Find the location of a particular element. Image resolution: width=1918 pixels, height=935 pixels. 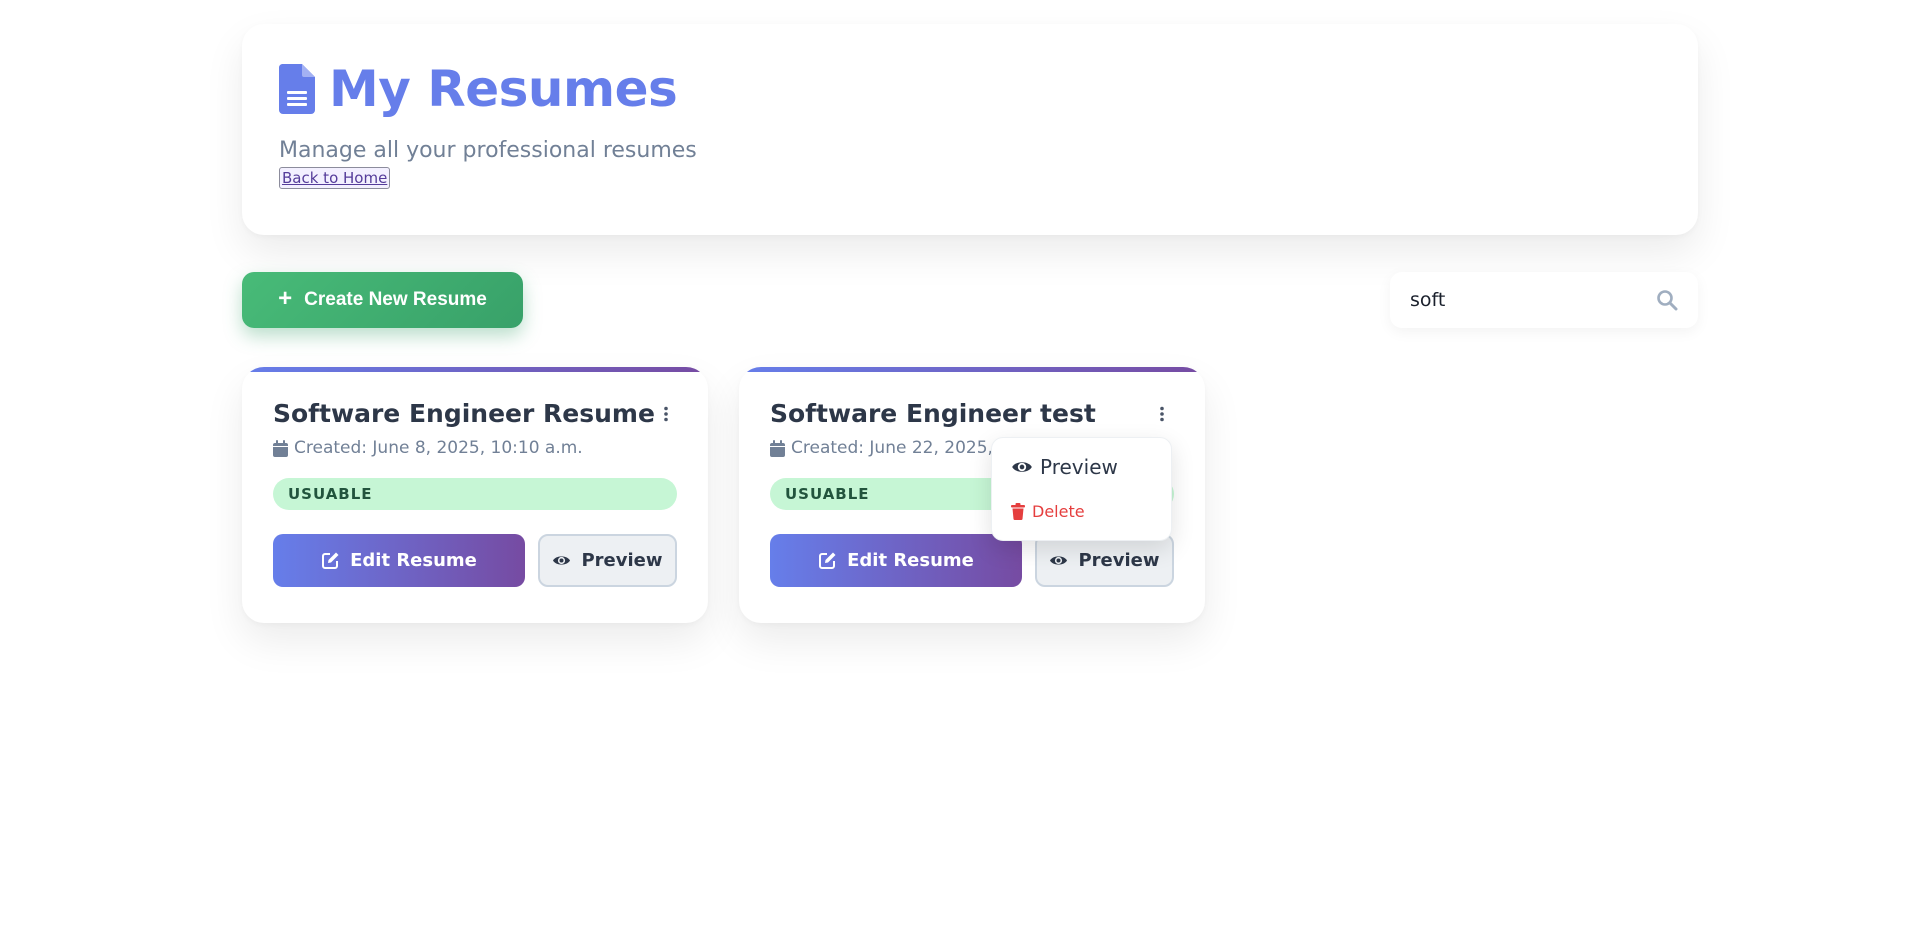

dropdown-preview-item: Preview is located at coordinates (1081, 467).